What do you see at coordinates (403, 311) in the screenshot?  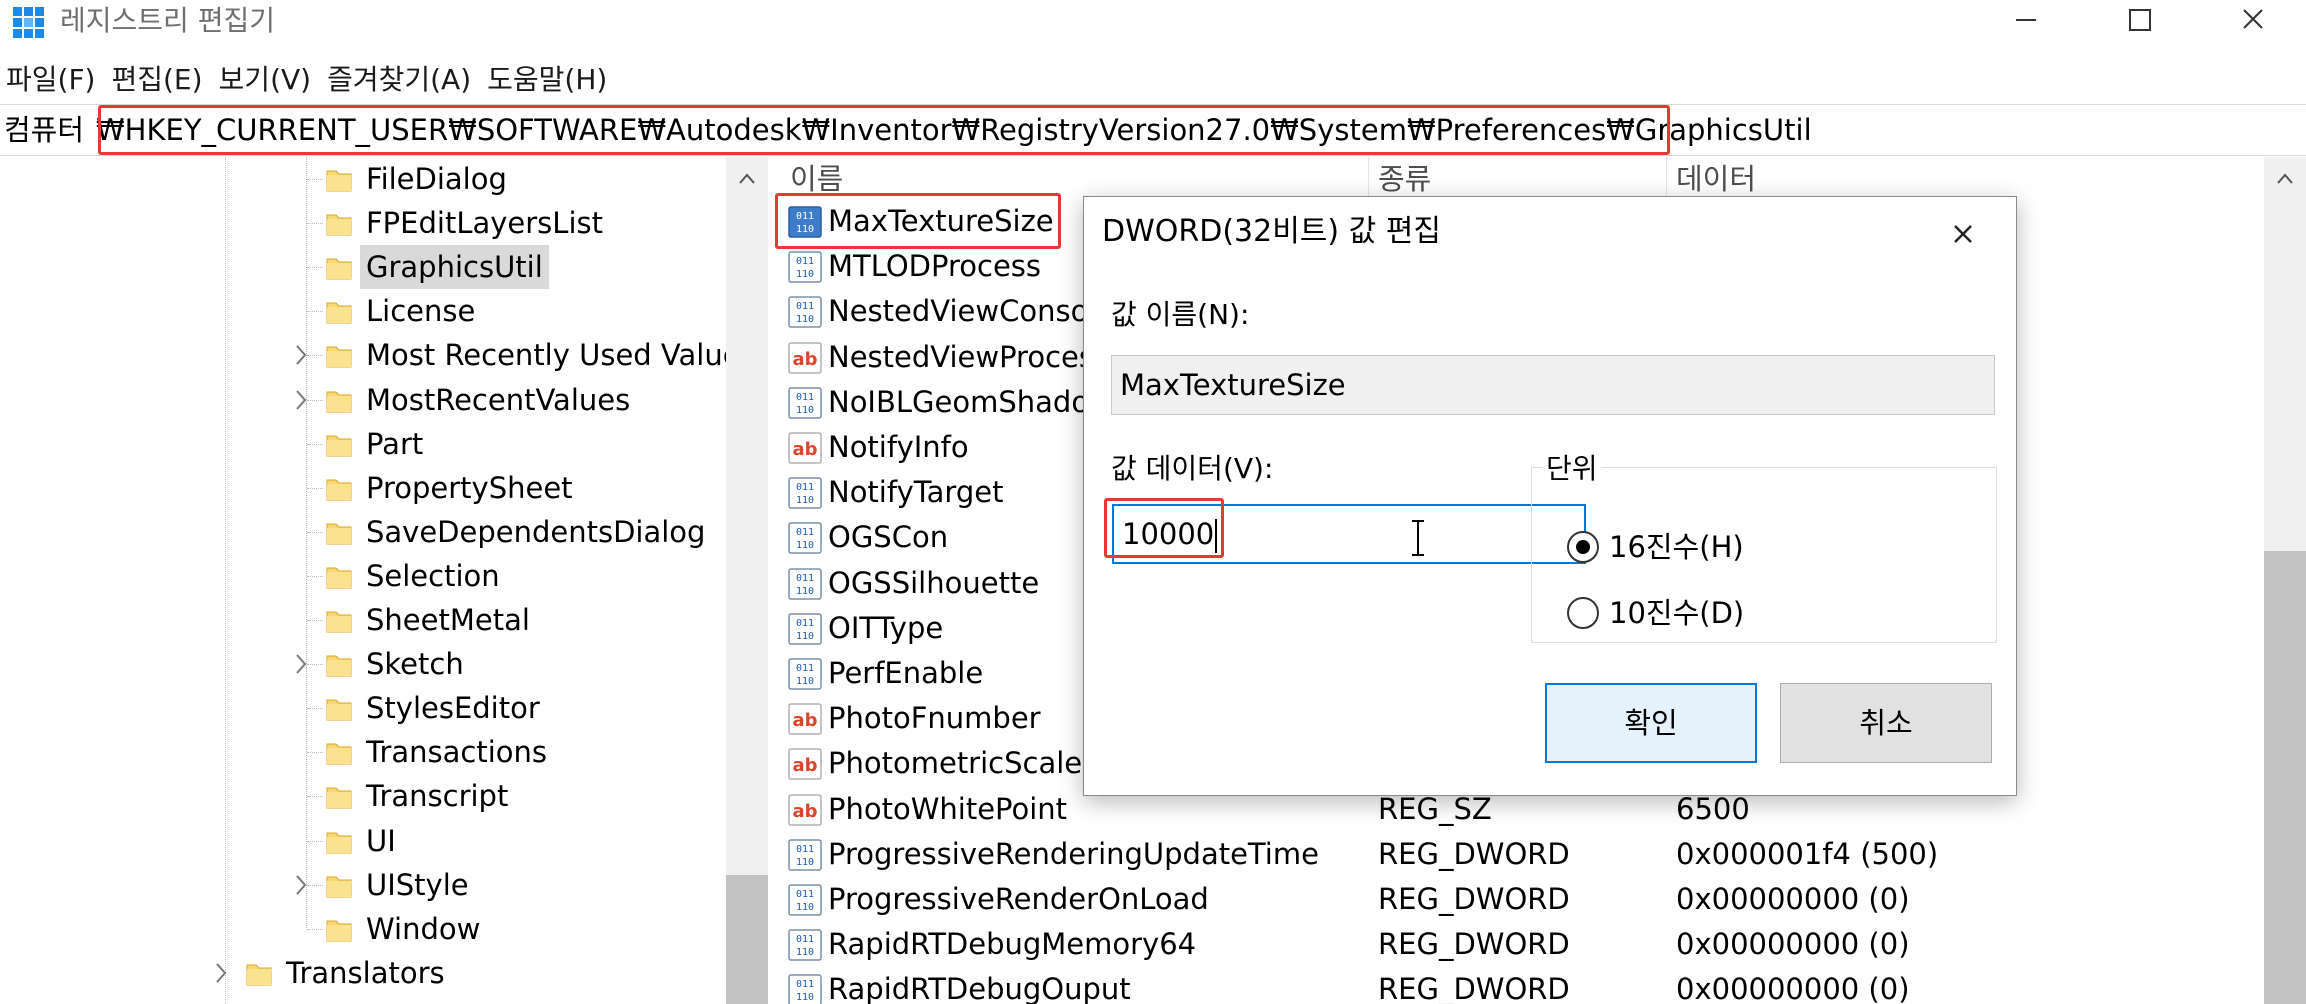 I see `tree-item: License` at bounding box center [403, 311].